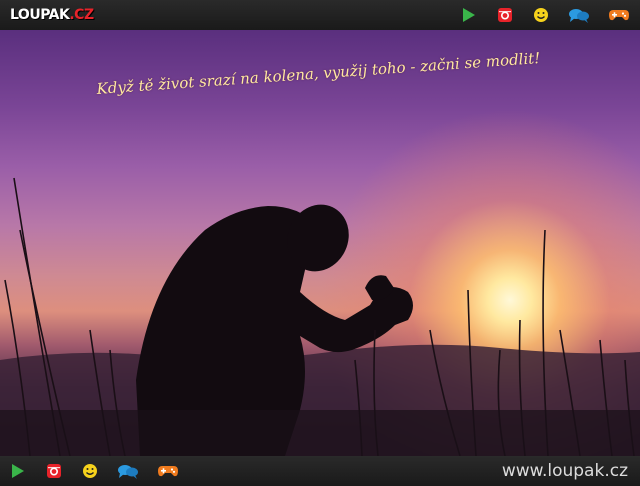 This screenshot has height=486, width=640. Describe the element at coordinates (40, 15) in the screenshot. I see `logo-text: LOUPAK` at that location.